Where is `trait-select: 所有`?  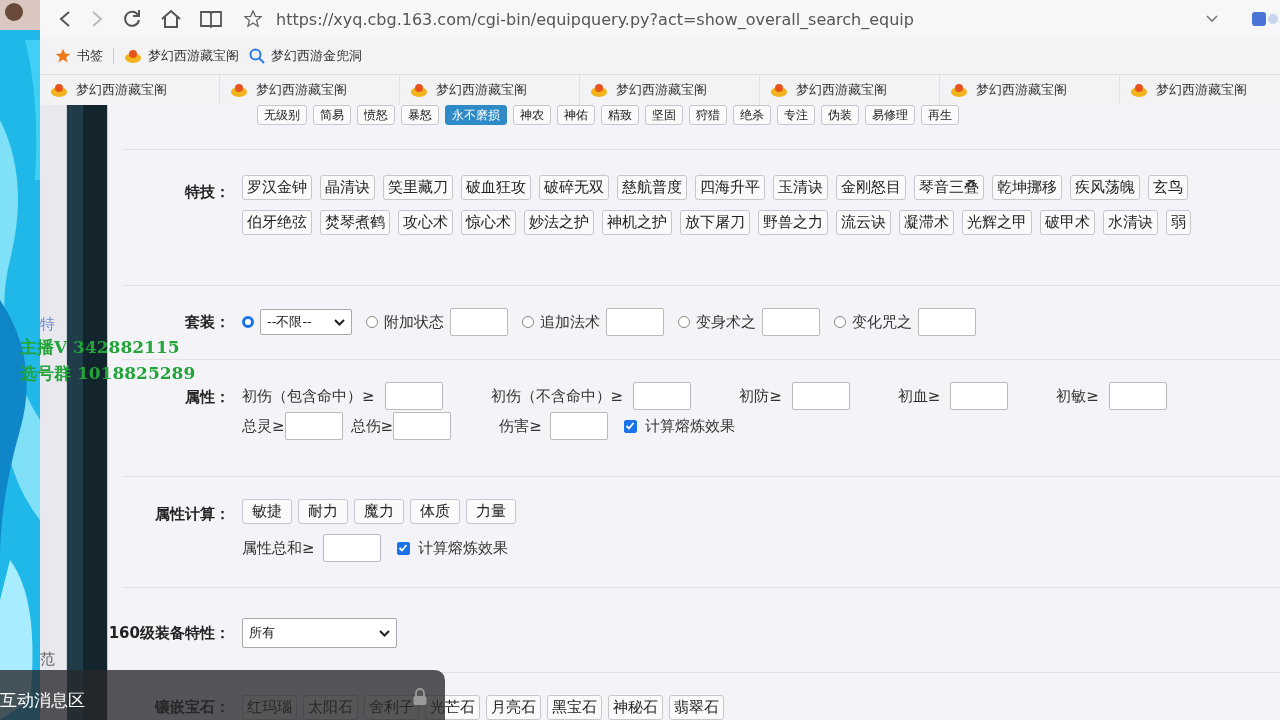
trait-select: 所有 is located at coordinates (319, 633).